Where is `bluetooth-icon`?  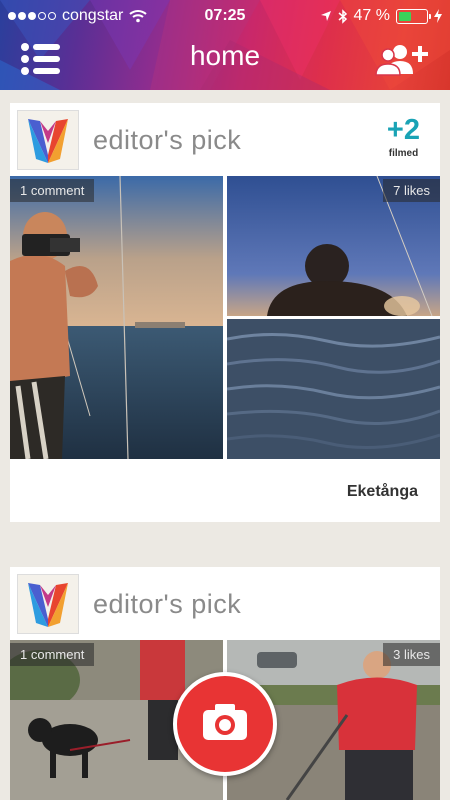 bluetooth-icon is located at coordinates (342, 16).